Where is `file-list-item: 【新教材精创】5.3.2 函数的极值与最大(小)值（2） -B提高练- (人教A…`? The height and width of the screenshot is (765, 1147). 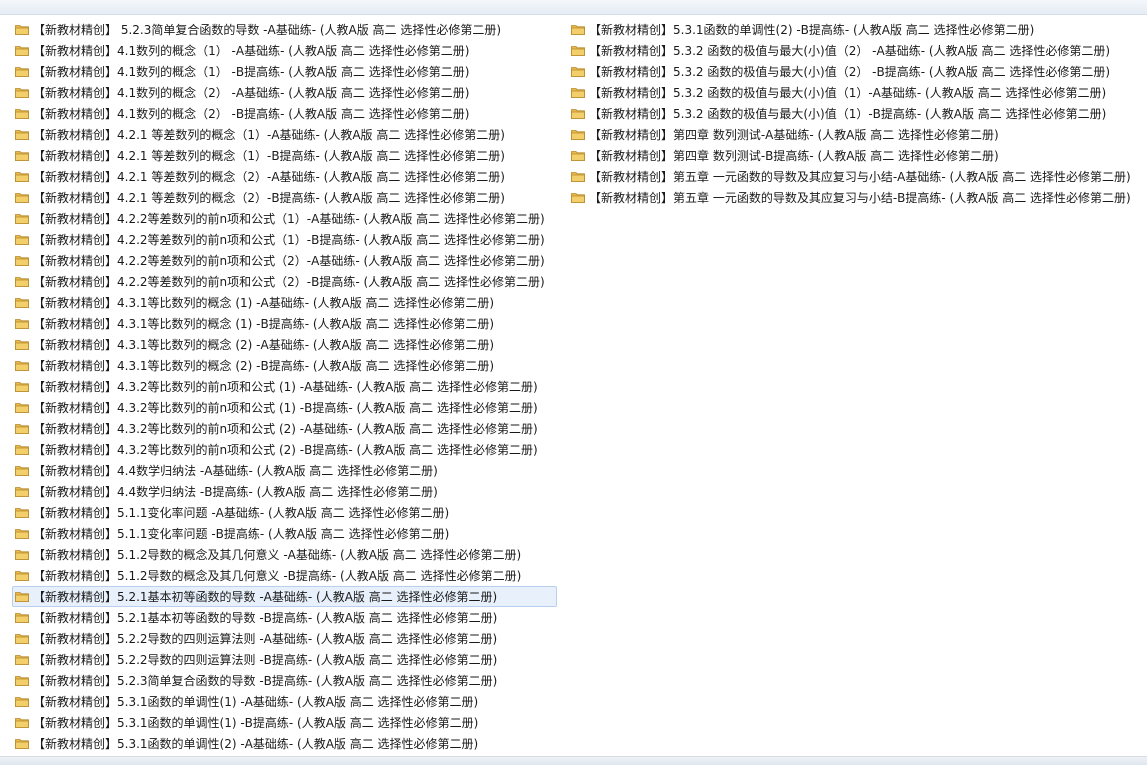
file-list-item: 【新教材精创】5.3.2 函数的极值与最大(小)值（2） -B提高练- (人教A… is located at coordinates (855, 71).